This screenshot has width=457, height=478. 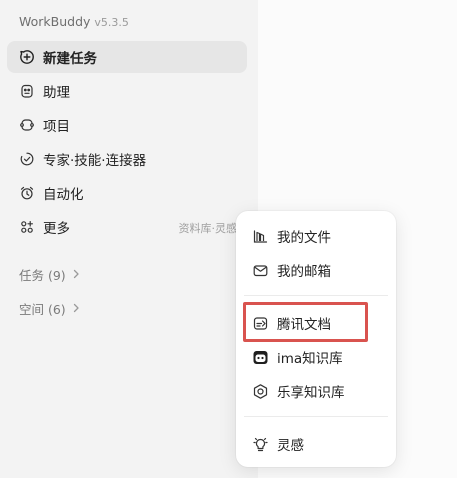 I want to click on menu-item-label: 乐享知识库, so click(x=311, y=393).